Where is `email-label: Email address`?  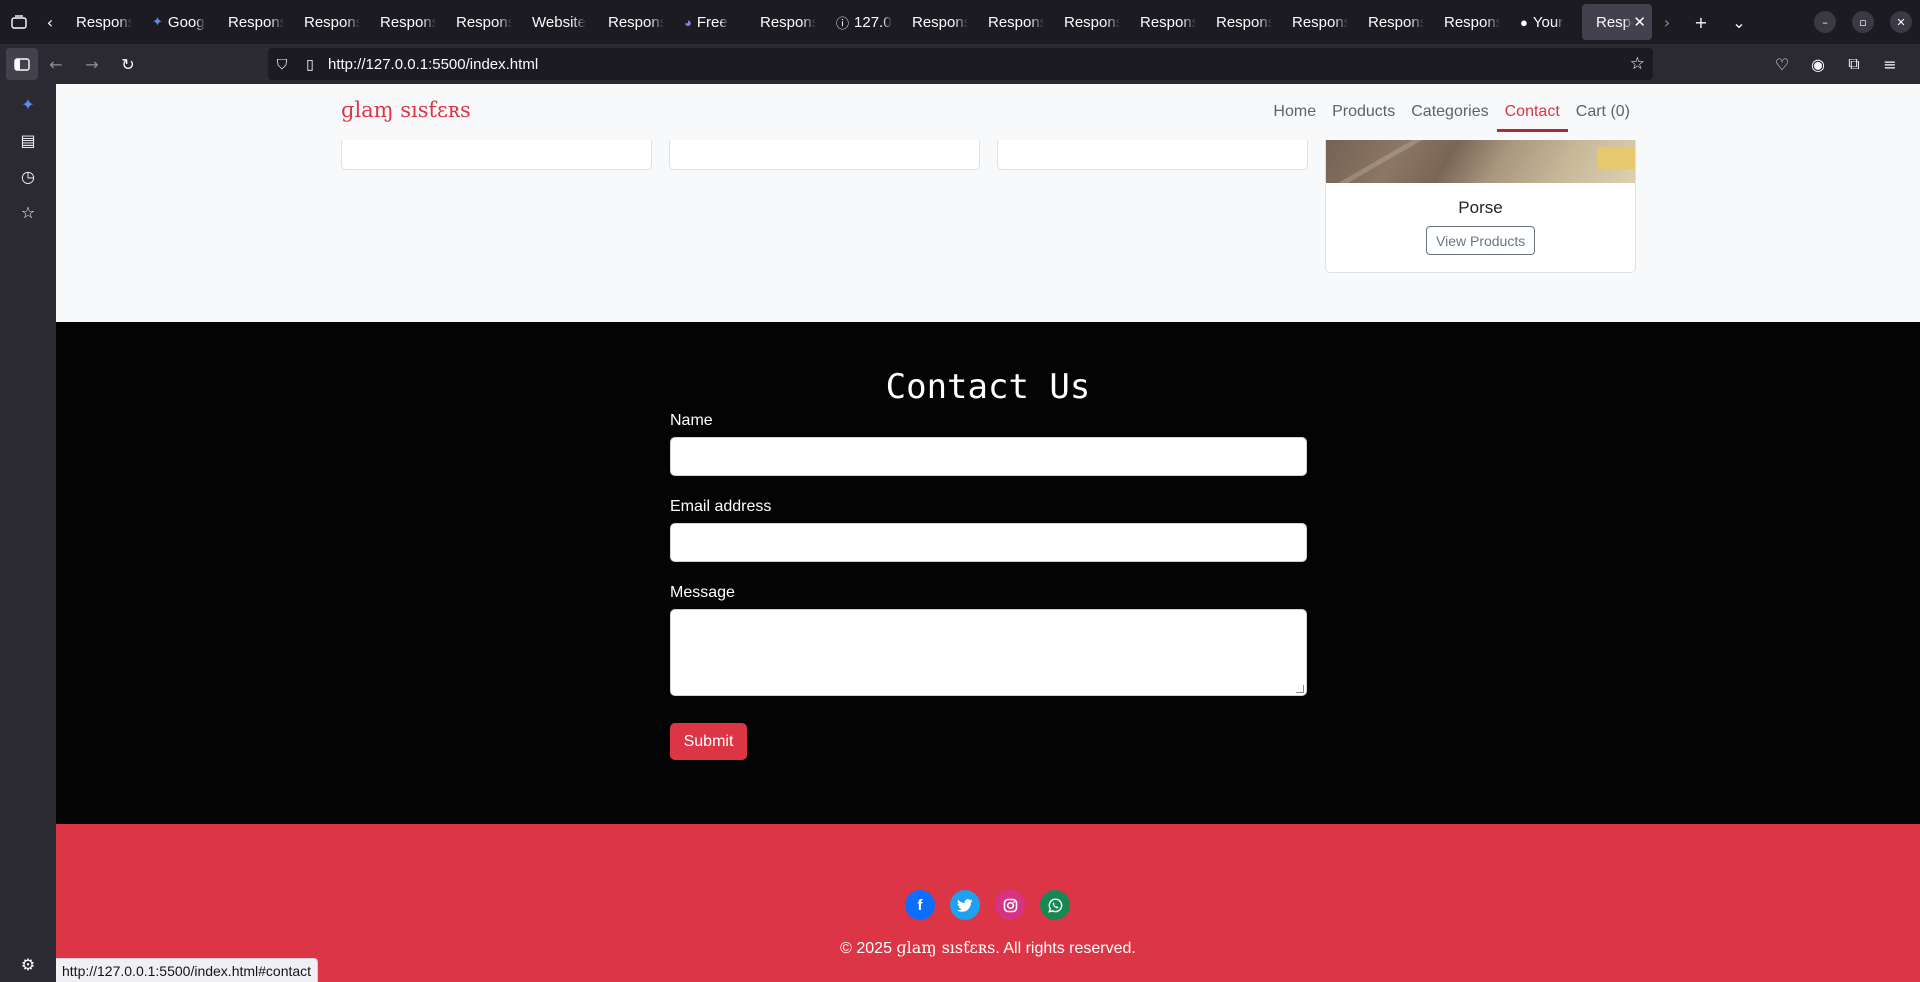 email-label: Email address is located at coordinates (721, 506).